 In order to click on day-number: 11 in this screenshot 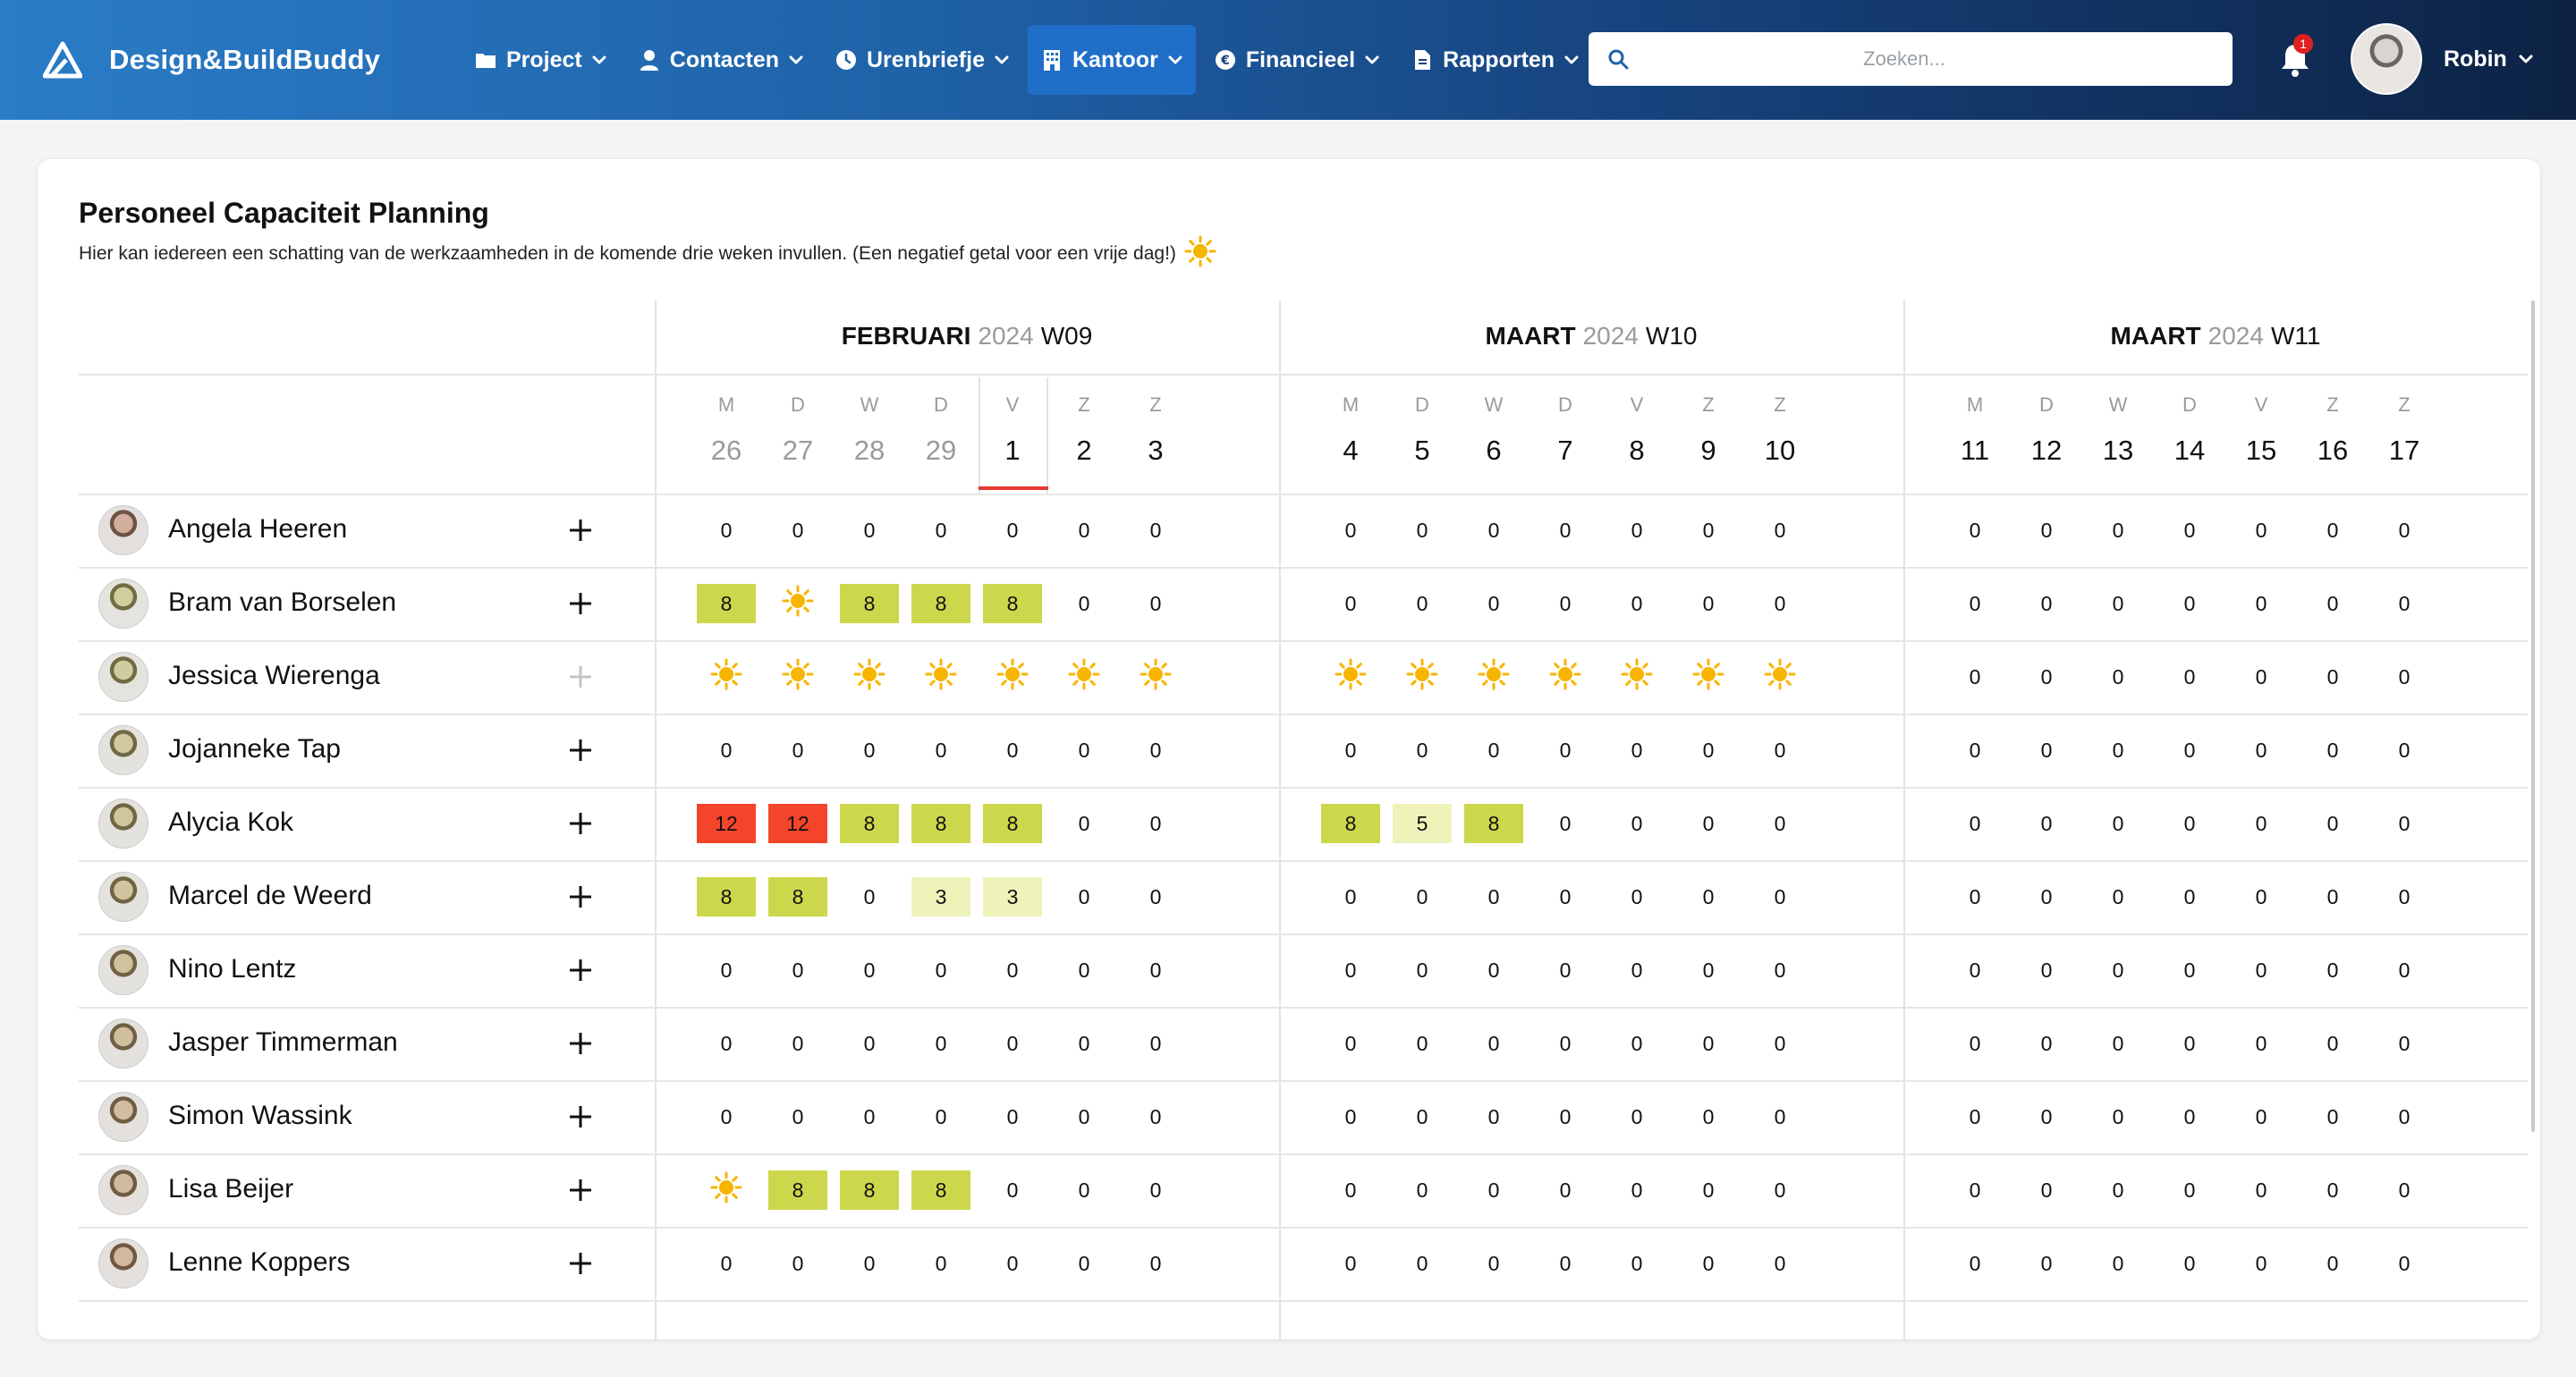, I will do `click(1975, 451)`.